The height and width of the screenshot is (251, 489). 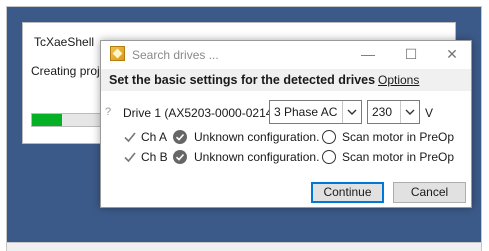 What do you see at coordinates (429, 113) in the screenshot?
I see `voltage-unit: V` at bounding box center [429, 113].